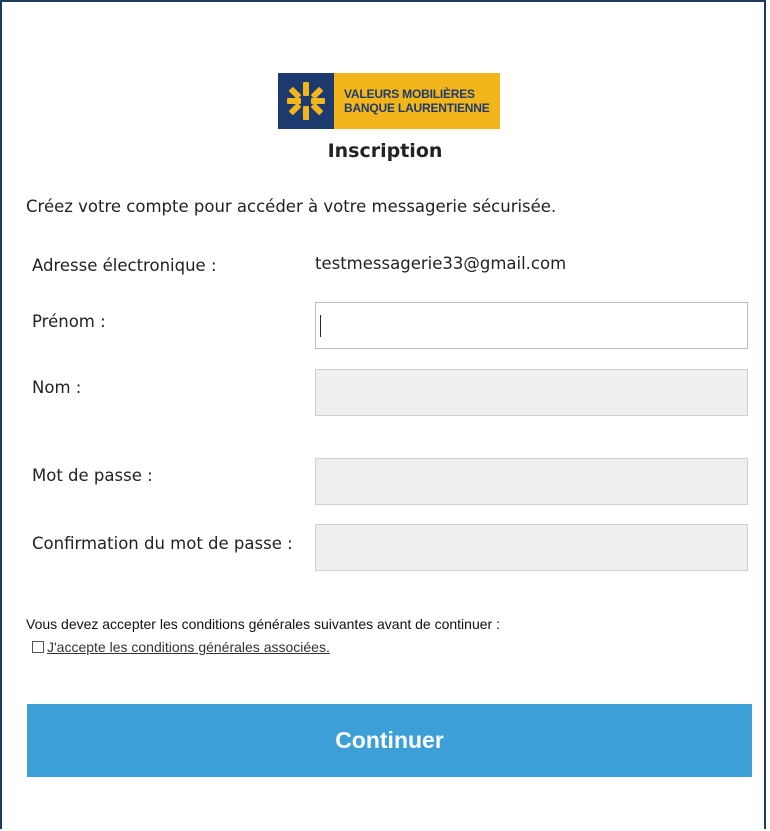  Describe the element at coordinates (124, 265) in the screenshot. I see `email-label: Adresse électronique :` at that location.